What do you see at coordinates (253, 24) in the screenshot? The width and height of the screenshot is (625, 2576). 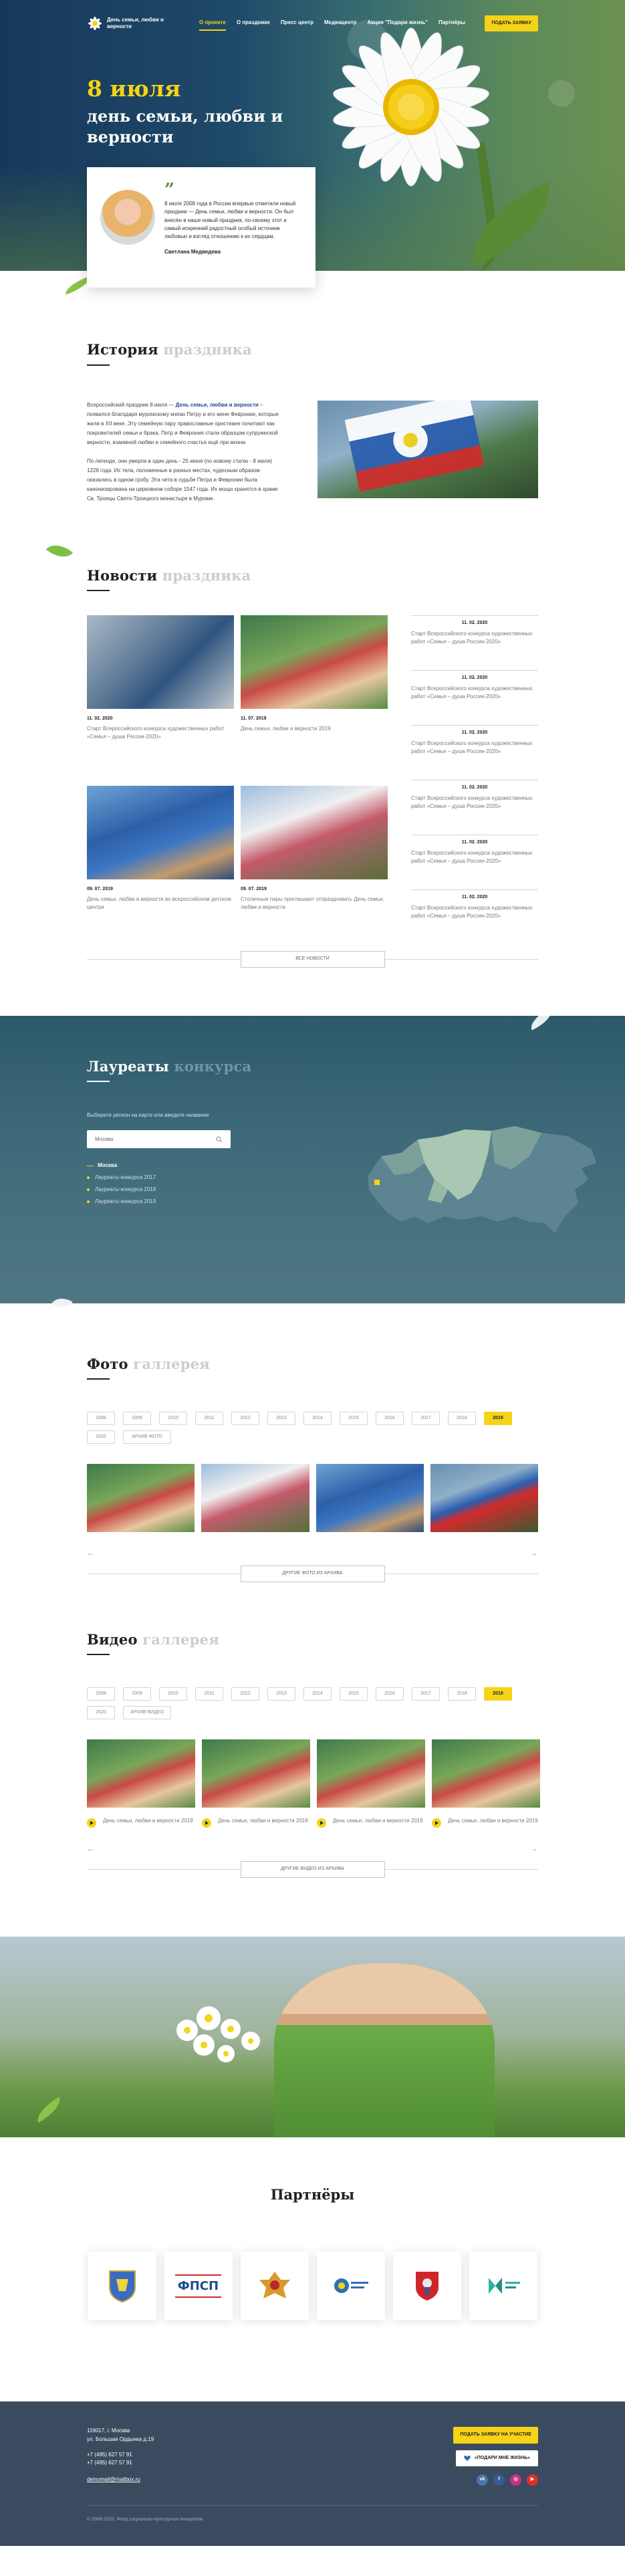 I see `menu-item-holiday: О празднике` at bounding box center [253, 24].